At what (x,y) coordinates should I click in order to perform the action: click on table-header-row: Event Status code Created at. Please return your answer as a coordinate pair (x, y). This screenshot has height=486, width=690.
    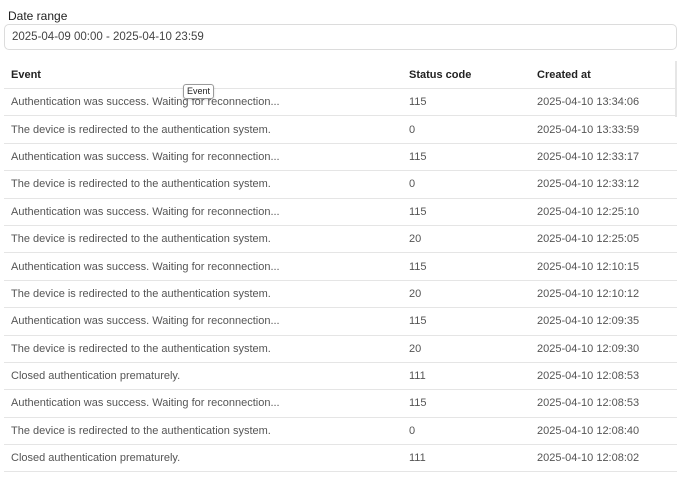
    Looking at the image, I should click on (340, 75).